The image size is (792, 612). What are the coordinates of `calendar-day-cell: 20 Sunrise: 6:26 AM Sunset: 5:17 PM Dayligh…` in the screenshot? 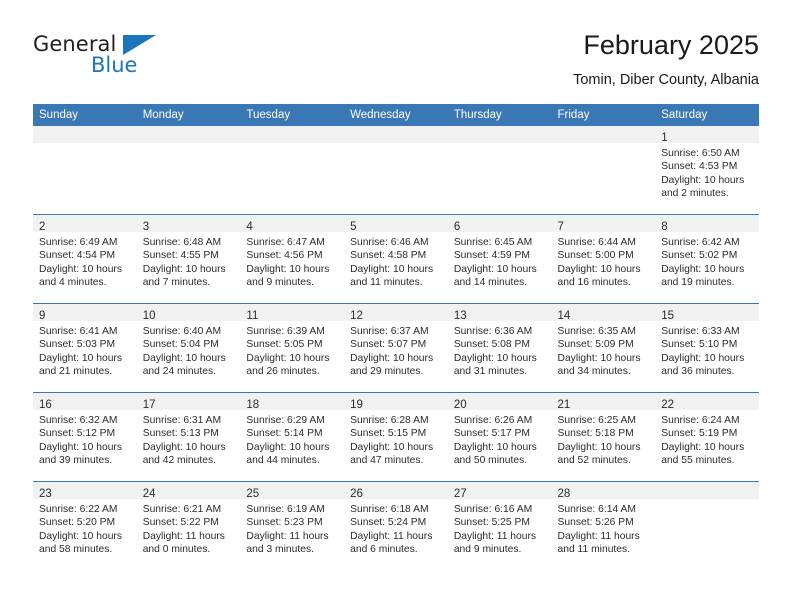 It's located at (499, 437).